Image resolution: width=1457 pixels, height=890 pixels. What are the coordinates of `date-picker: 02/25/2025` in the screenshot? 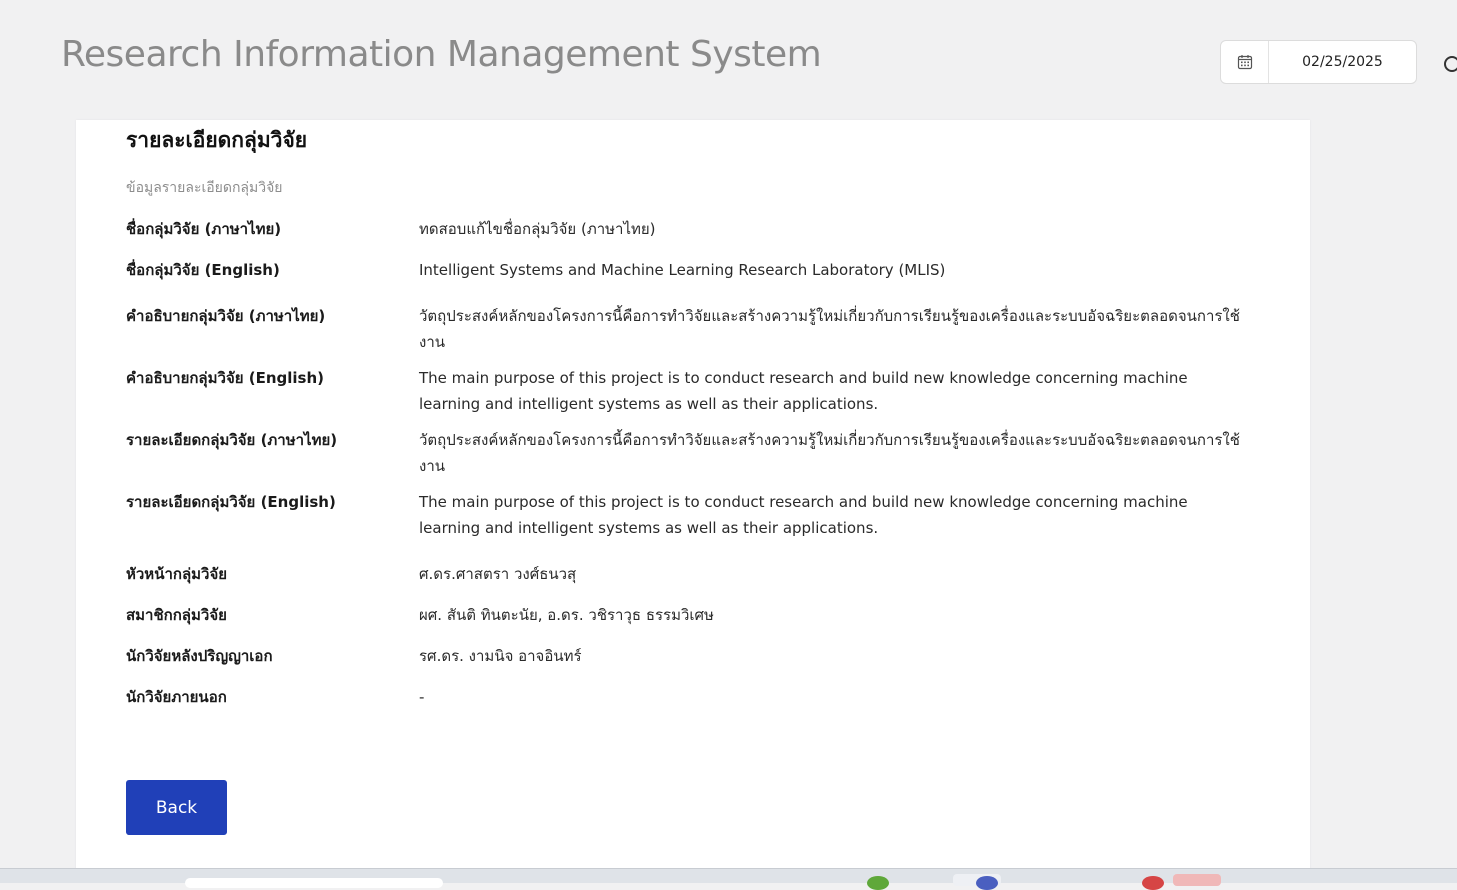 It's located at (1318, 62).